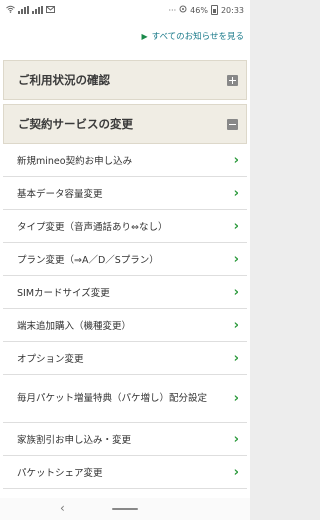 This screenshot has width=320, height=520. What do you see at coordinates (197, 37) in the screenshot?
I see `all-notices-label: すべてのお知らせを見る` at bounding box center [197, 37].